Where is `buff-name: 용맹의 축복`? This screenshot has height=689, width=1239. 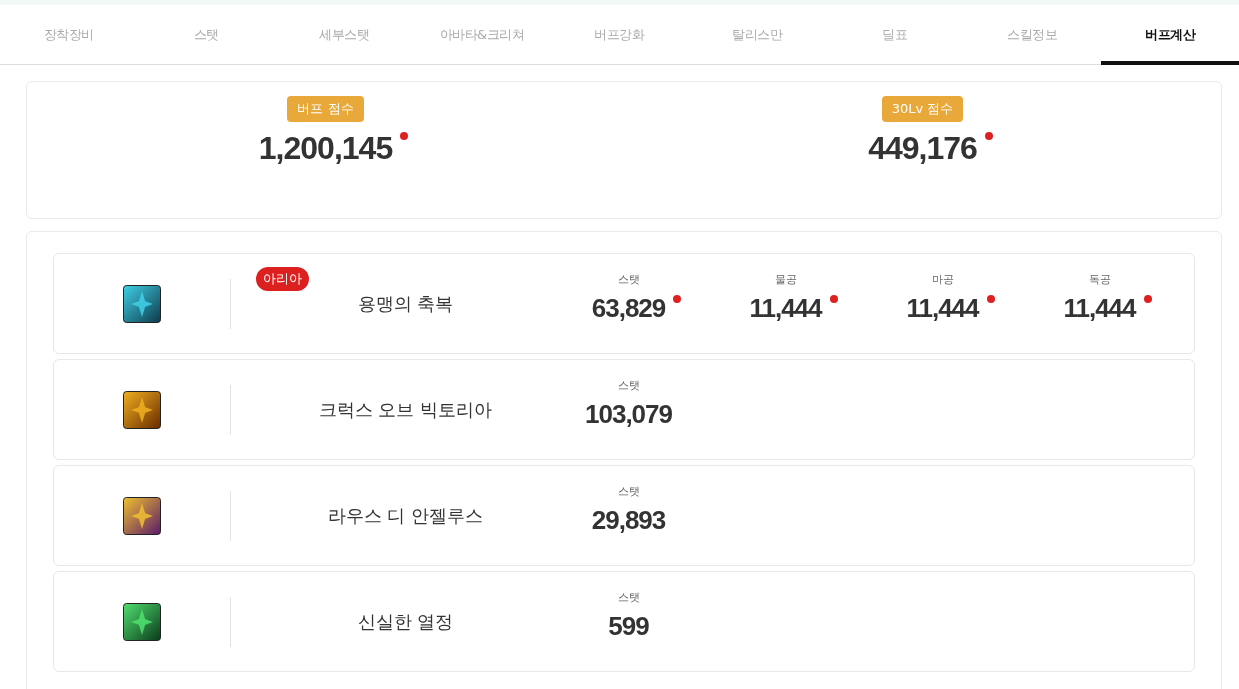 buff-name: 용맹의 축복 is located at coordinates (405, 303).